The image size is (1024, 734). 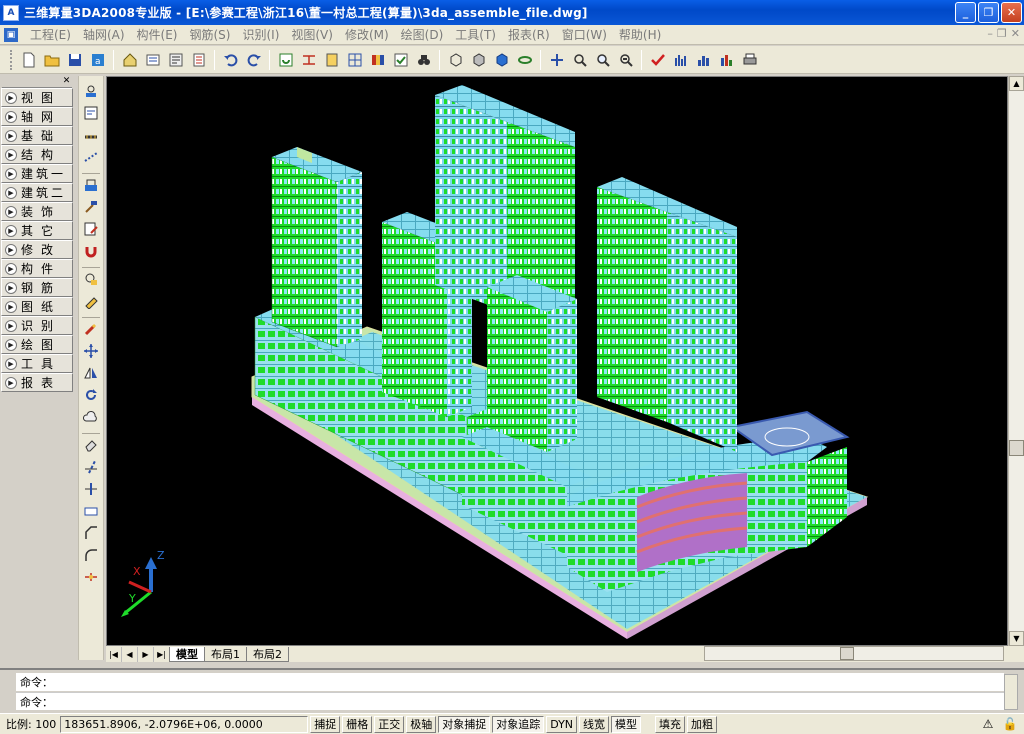 I want to click on warning-icon: ⚠, so click(x=988, y=724).